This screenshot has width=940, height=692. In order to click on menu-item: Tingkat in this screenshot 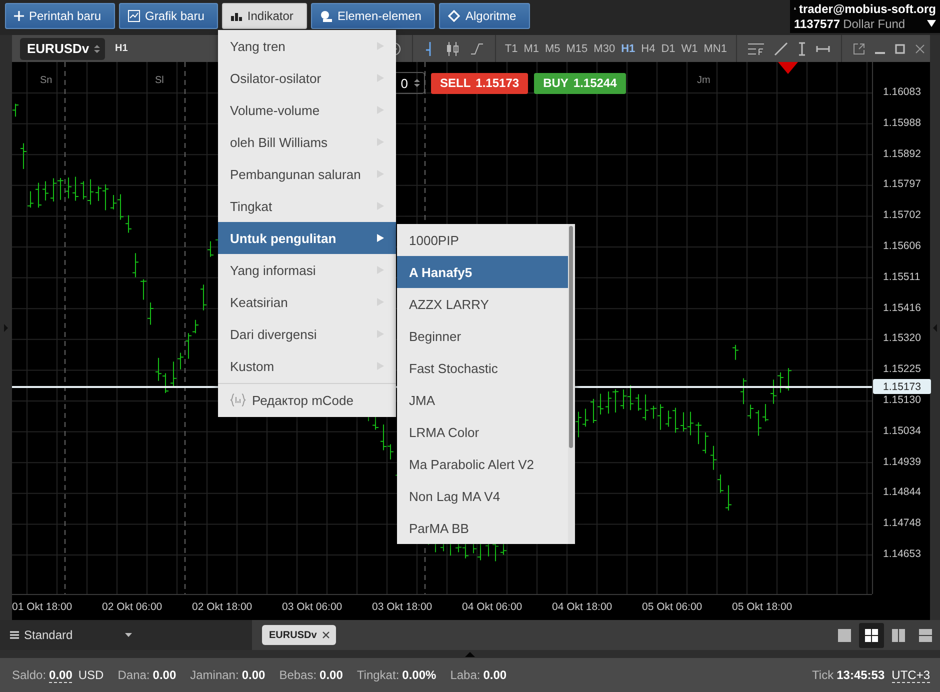, I will do `click(307, 206)`.